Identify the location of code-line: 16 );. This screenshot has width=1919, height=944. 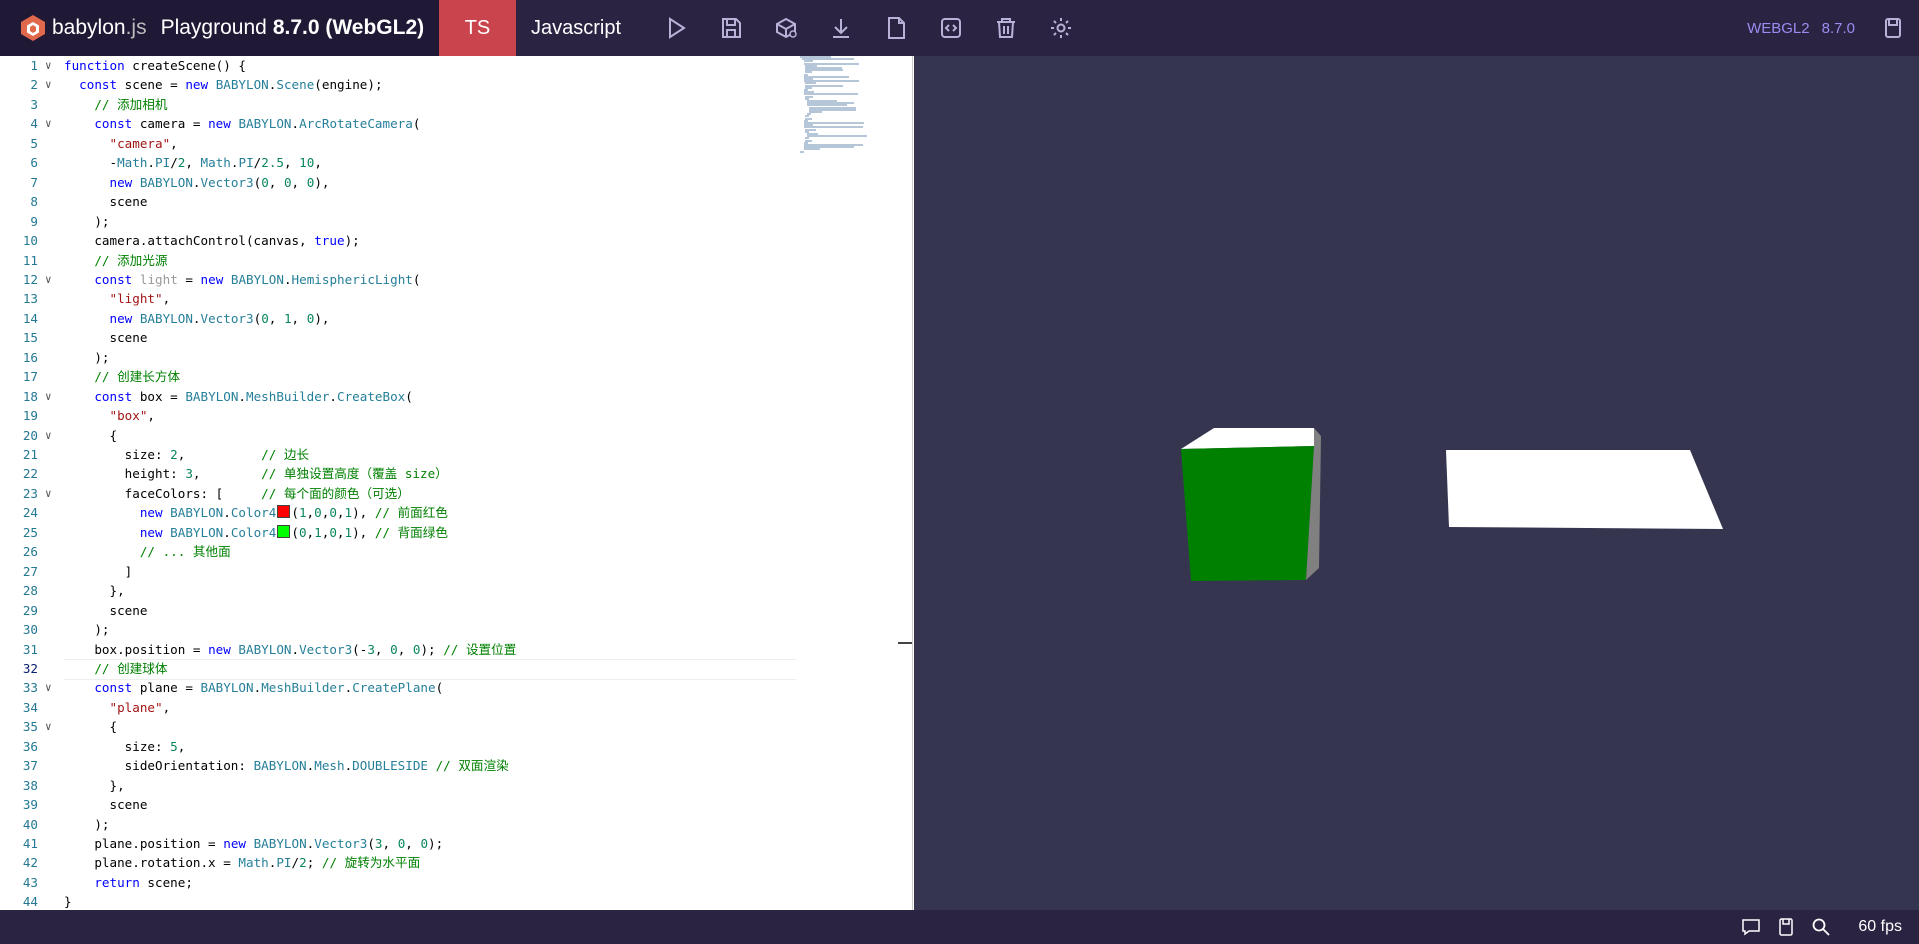
(400, 357).